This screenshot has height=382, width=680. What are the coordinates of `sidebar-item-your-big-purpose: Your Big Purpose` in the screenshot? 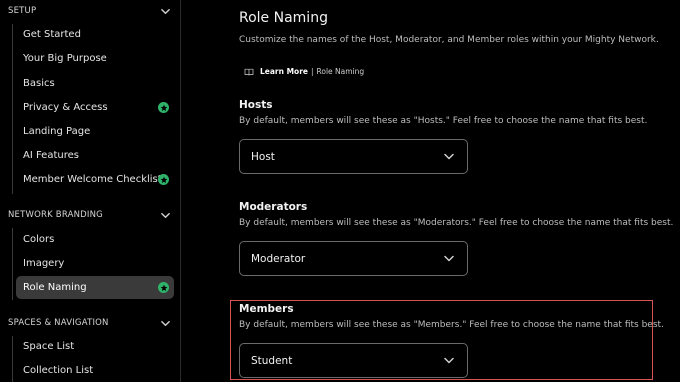 It's located at (95, 58).